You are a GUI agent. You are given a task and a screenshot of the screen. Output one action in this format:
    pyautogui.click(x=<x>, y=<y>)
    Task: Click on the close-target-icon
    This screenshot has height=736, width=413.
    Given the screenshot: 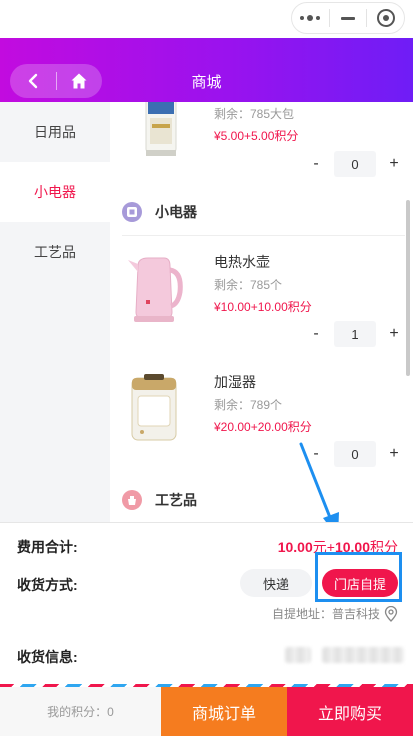 What is the action you would take?
    pyautogui.click(x=385, y=18)
    